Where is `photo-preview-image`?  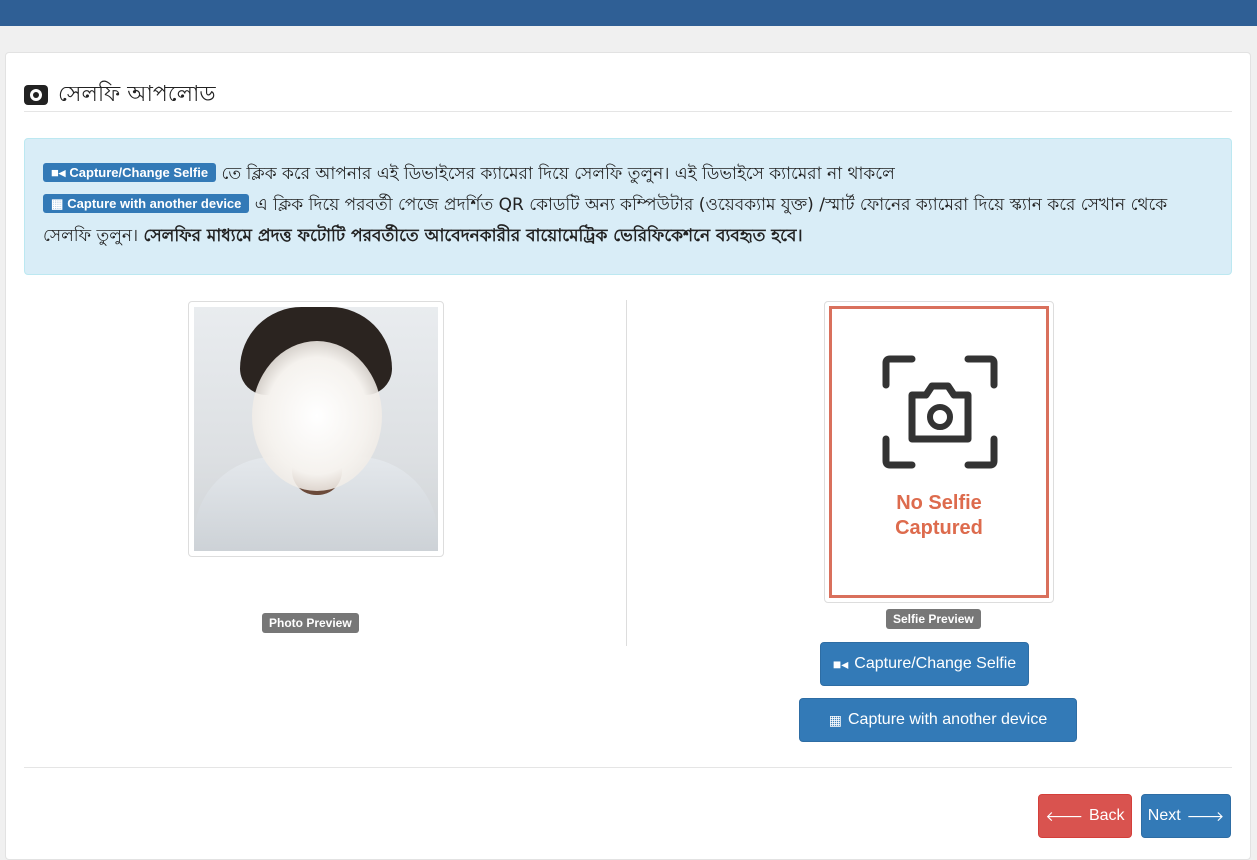
photo-preview-image is located at coordinates (316, 429).